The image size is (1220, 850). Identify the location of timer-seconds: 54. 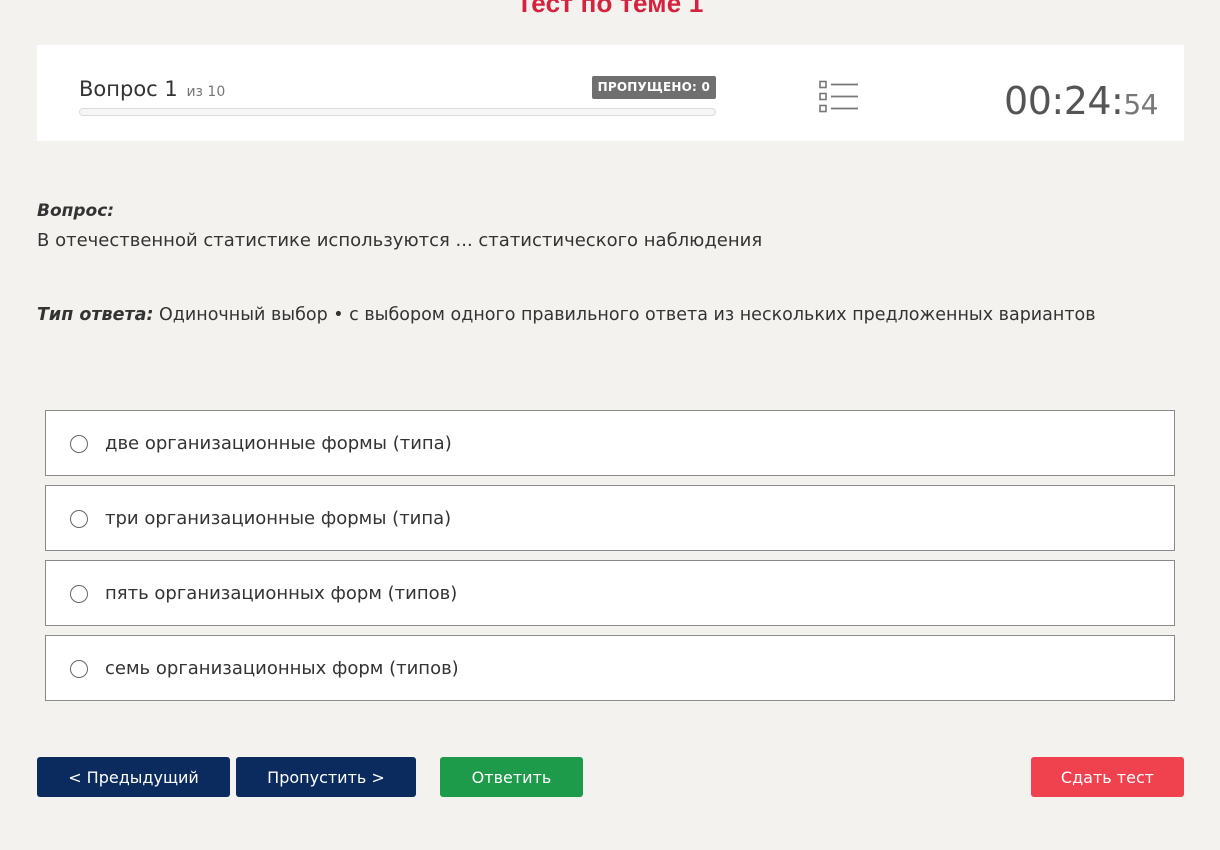
(1140, 104).